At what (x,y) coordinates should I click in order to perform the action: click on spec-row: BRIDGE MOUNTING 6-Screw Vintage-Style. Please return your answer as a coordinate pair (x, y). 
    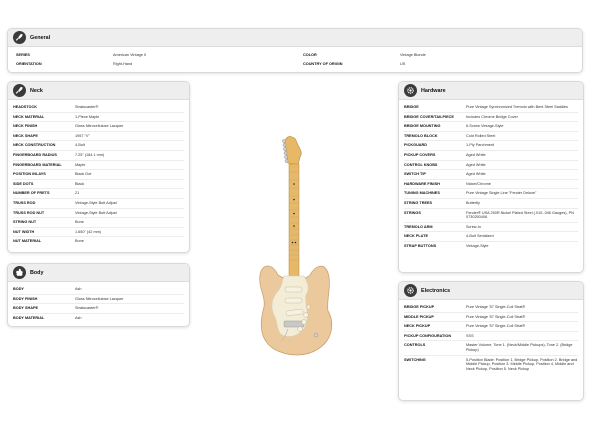
    Looking at the image, I should click on (491, 127).